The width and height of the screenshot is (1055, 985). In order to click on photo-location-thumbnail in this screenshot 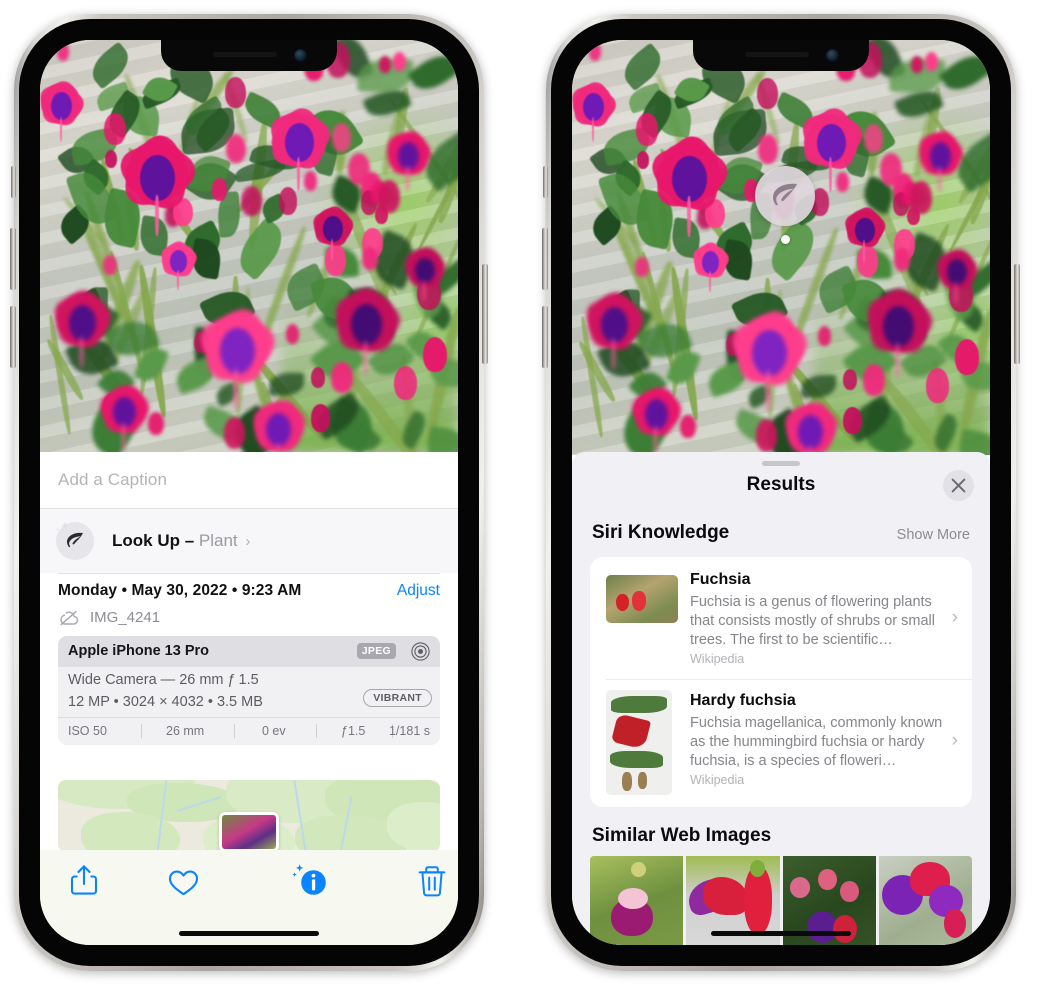, I will do `click(249, 832)`.